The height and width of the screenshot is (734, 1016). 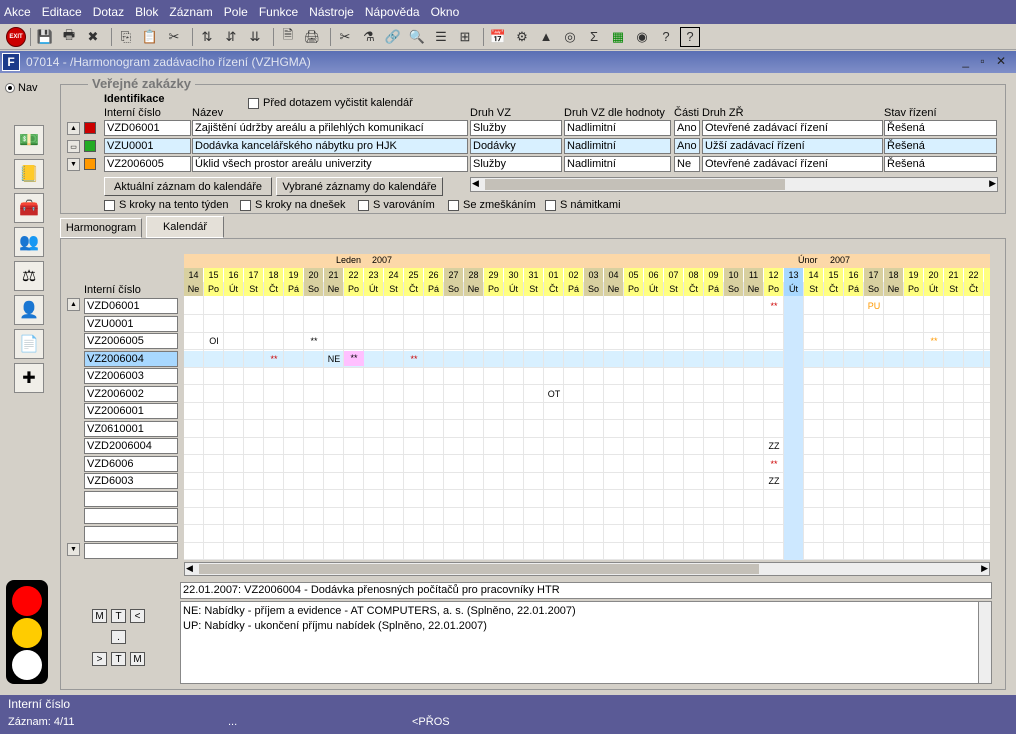 What do you see at coordinates (594, 37) in the screenshot?
I see `sum-icon: Σ` at bounding box center [594, 37].